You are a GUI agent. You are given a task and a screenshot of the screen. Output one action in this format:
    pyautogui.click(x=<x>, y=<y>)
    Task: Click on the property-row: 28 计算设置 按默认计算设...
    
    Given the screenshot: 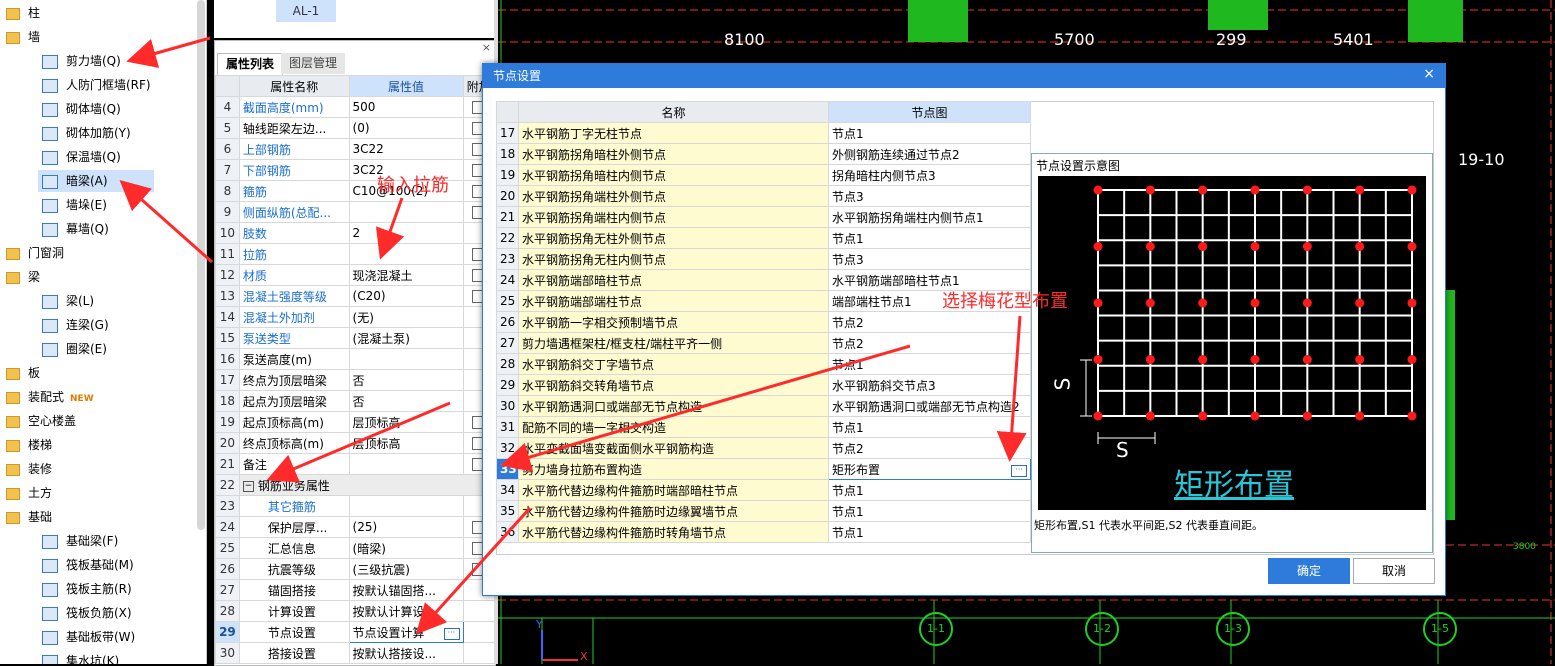 What is the action you would take?
    pyautogui.click(x=355, y=611)
    